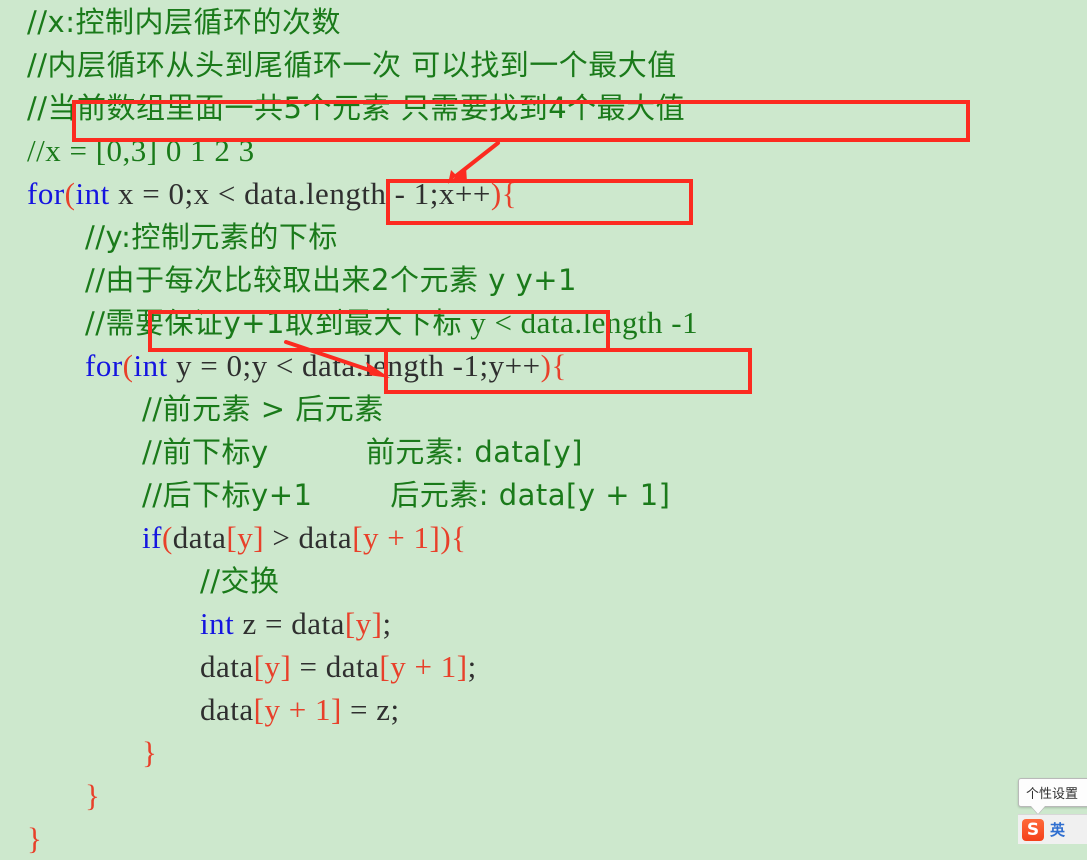  What do you see at coordinates (510, 365) in the screenshot?
I see `loop-increment: ;y++` at bounding box center [510, 365].